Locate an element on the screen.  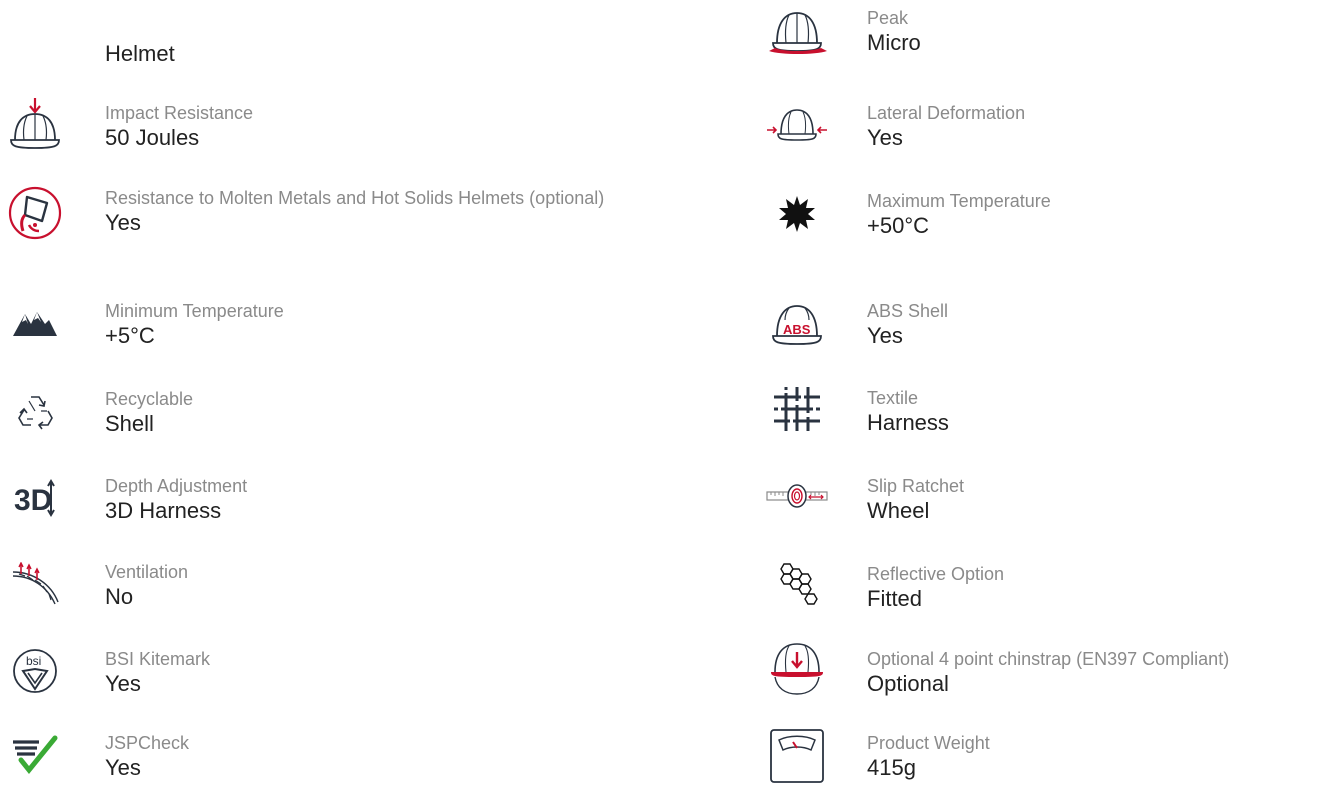
3d-adjust-icon: 3D is located at coordinates (35, 498).